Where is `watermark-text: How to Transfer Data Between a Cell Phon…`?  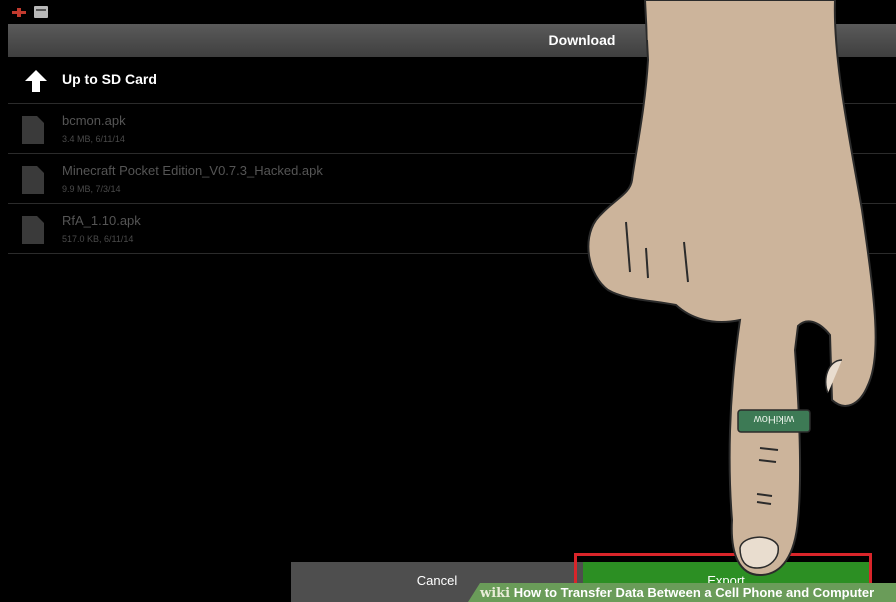
watermark-text: How to Transfer Data Between a Cell Phon… is located at coordinates (694, 592).